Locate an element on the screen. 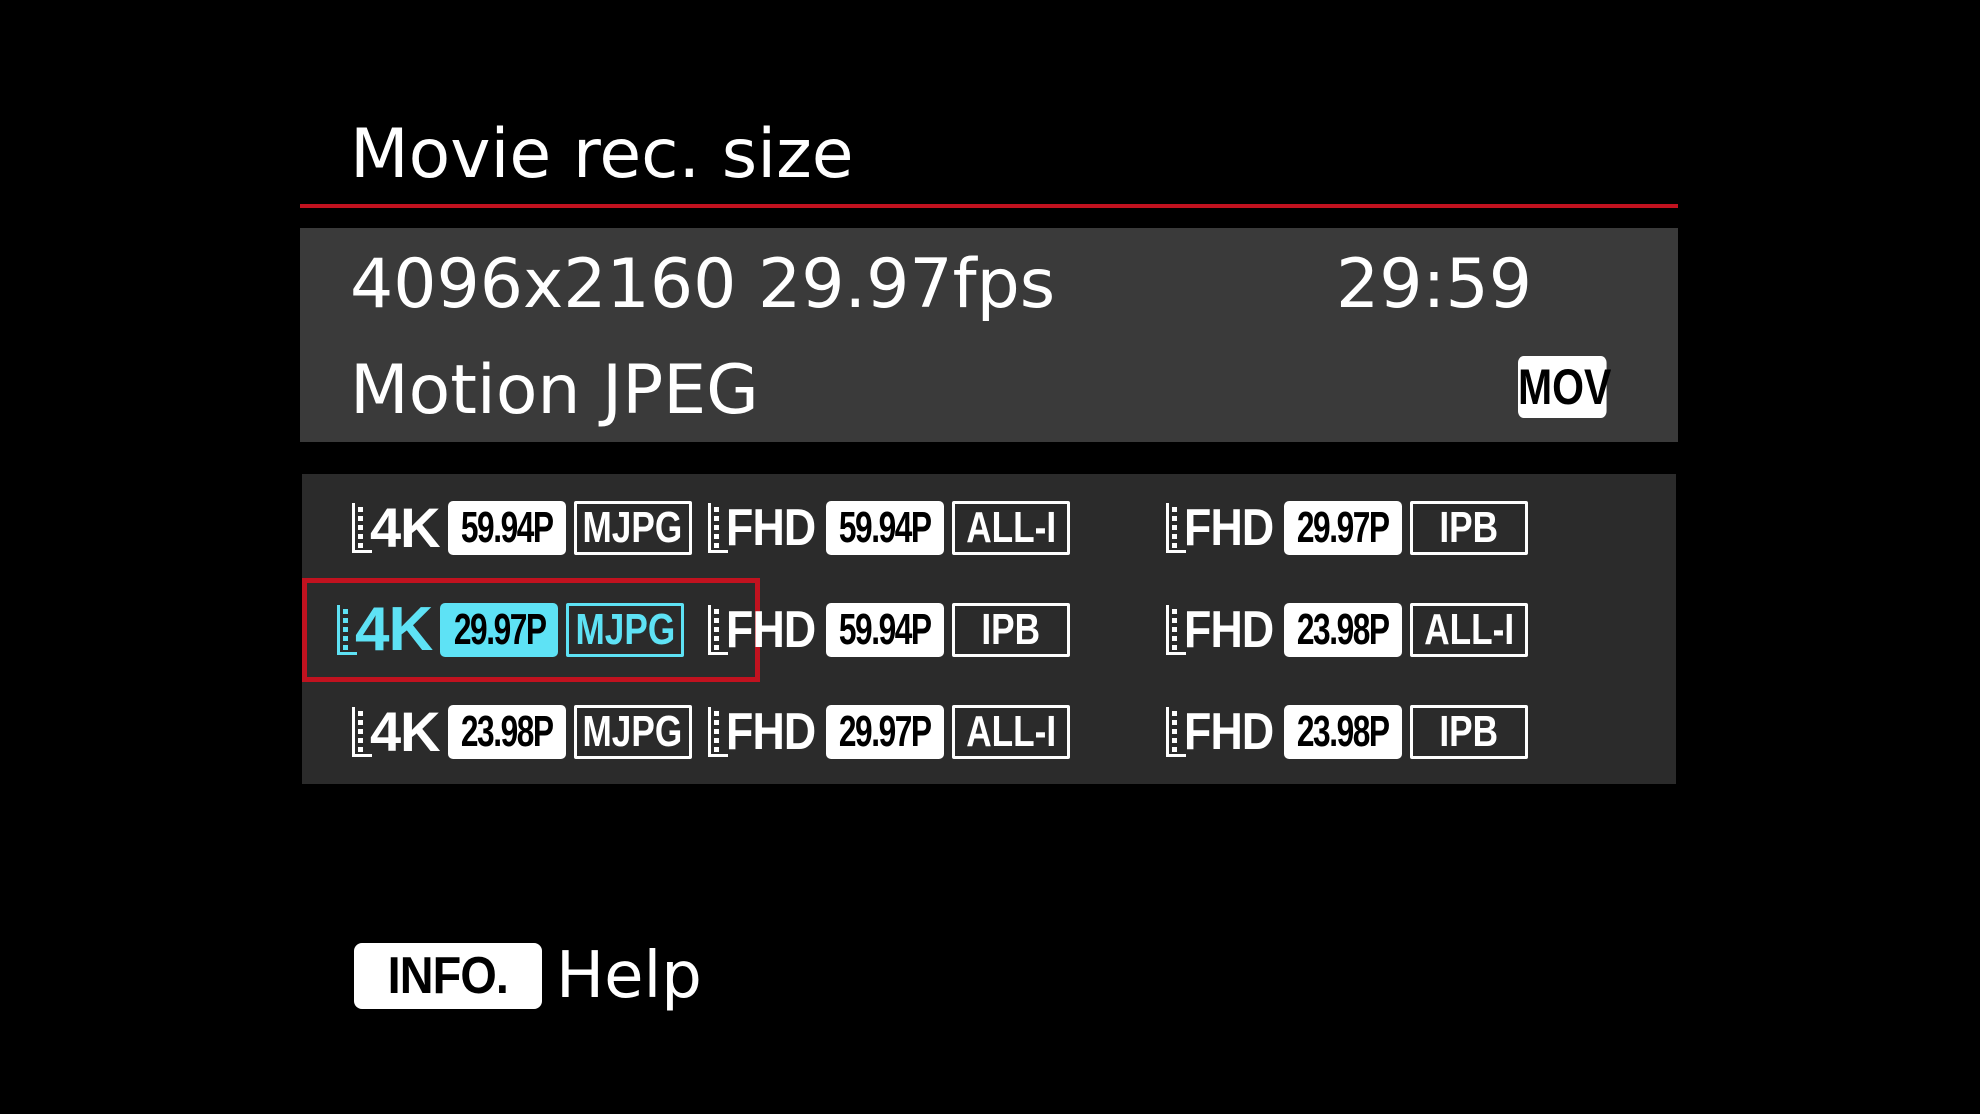 Image resolution: width=1980 pixels, height=1114 pixels. current-codec-text: Motion JPEG is located at coordinates (554, 390).